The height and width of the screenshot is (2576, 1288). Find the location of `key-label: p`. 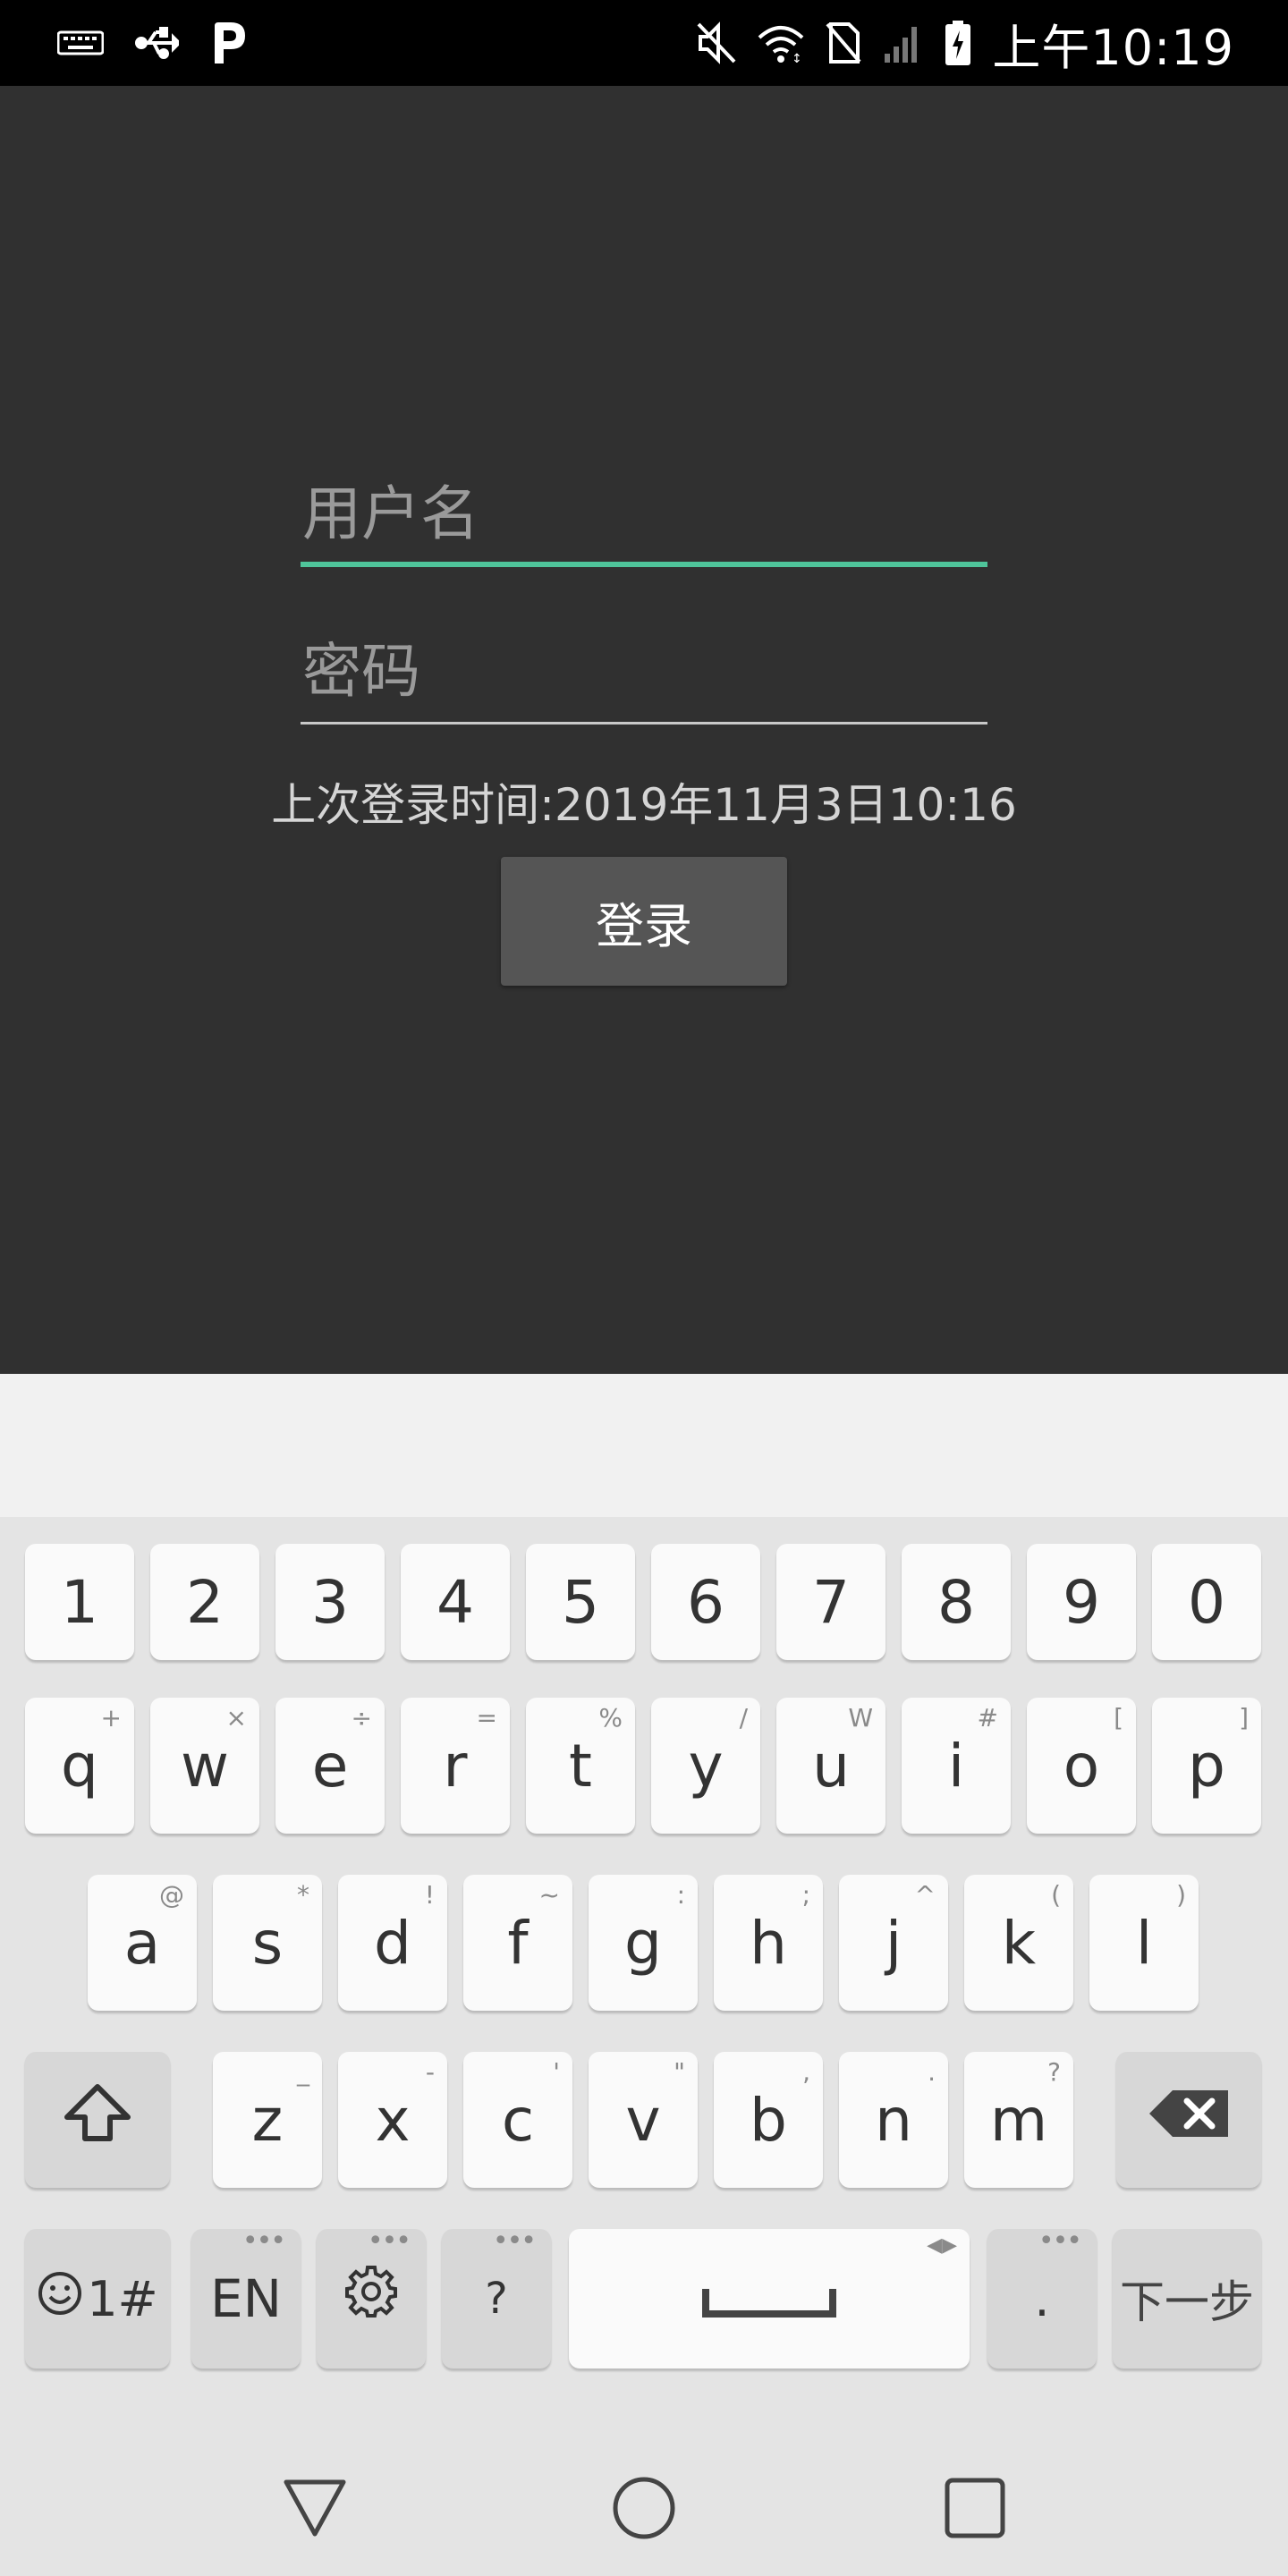

key-label: p is located at coordinates (1206, 1766).